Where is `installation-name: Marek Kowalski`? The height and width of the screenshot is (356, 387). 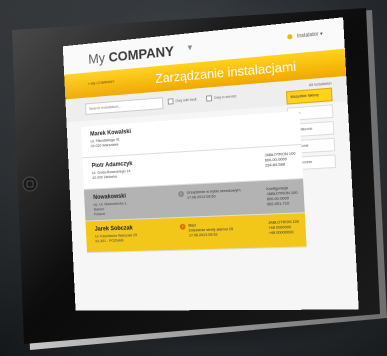 installation-name: Marek Kowalski is located at coordinates (111, 133).